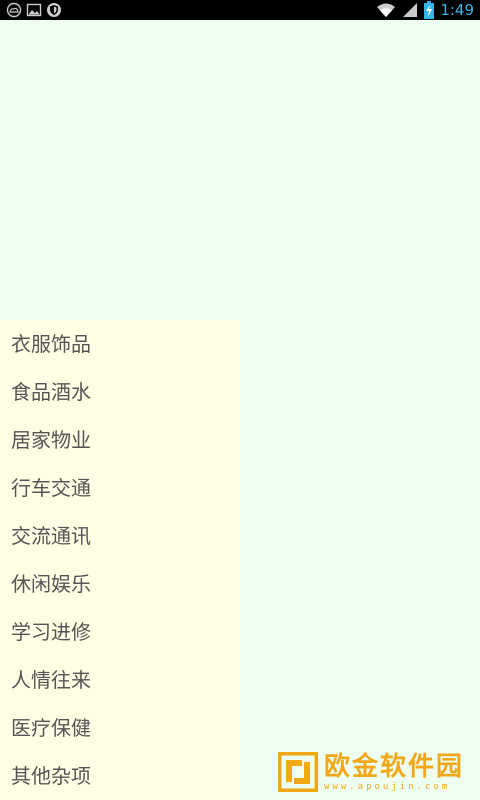 This screenshot has width=480, height=800. I want to click on category-item-healthcare: 医疗保健, so click(120, 728).